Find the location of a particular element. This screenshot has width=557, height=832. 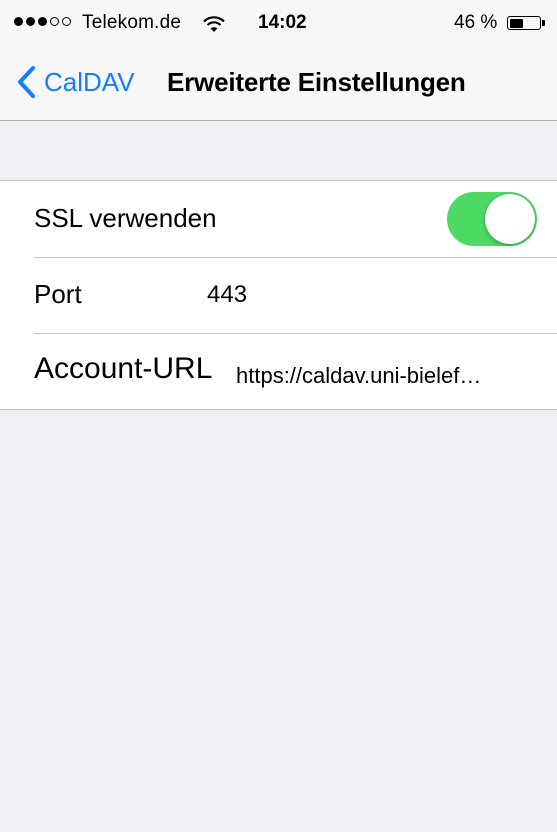

toggle-knob is located at coordinates (510, 219).